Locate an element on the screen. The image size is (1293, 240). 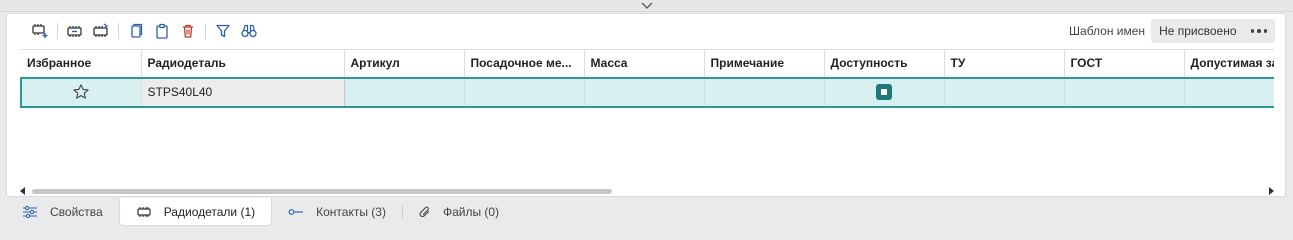
collapse-bar is located at coordinates (646, 6).